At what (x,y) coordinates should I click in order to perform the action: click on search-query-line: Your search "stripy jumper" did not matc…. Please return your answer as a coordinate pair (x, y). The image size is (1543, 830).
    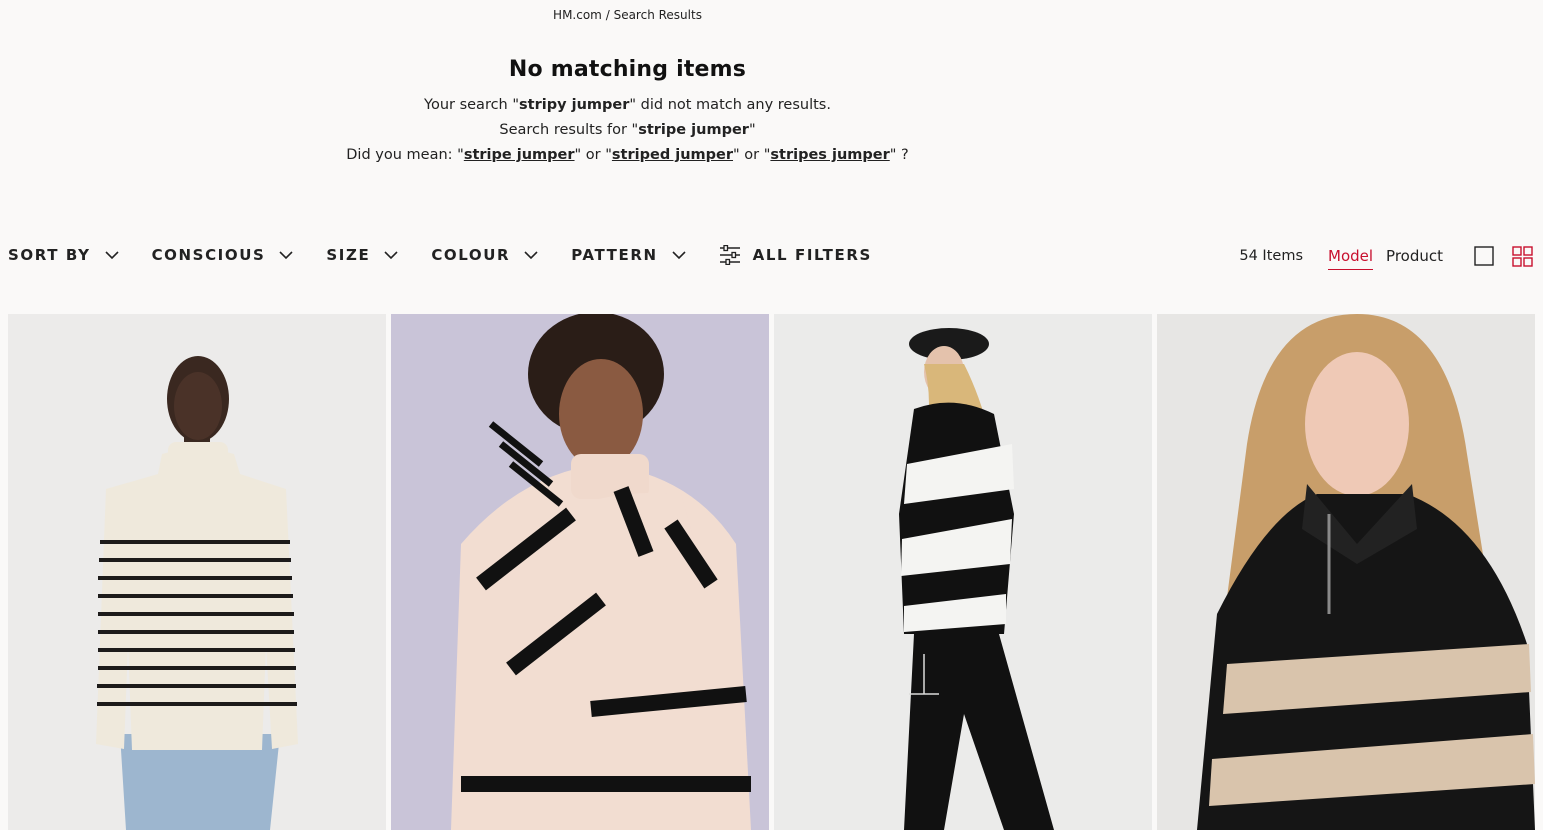
    Looking at the image, I should click on (627, 105).